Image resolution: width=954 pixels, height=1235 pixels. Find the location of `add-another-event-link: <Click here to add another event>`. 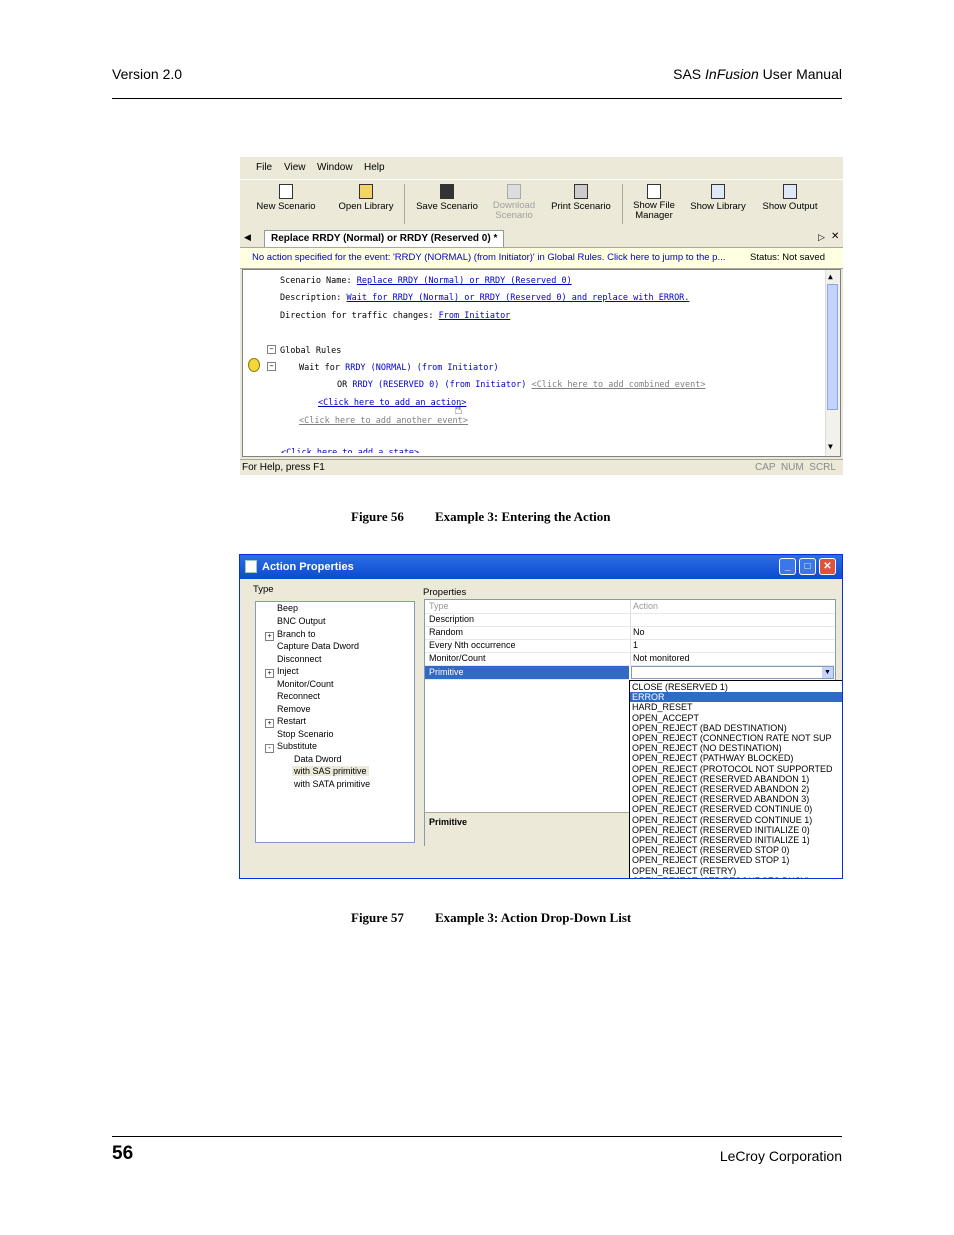

add-another-event-link: <Click here to add another event> is located at coordinates (383, 421).